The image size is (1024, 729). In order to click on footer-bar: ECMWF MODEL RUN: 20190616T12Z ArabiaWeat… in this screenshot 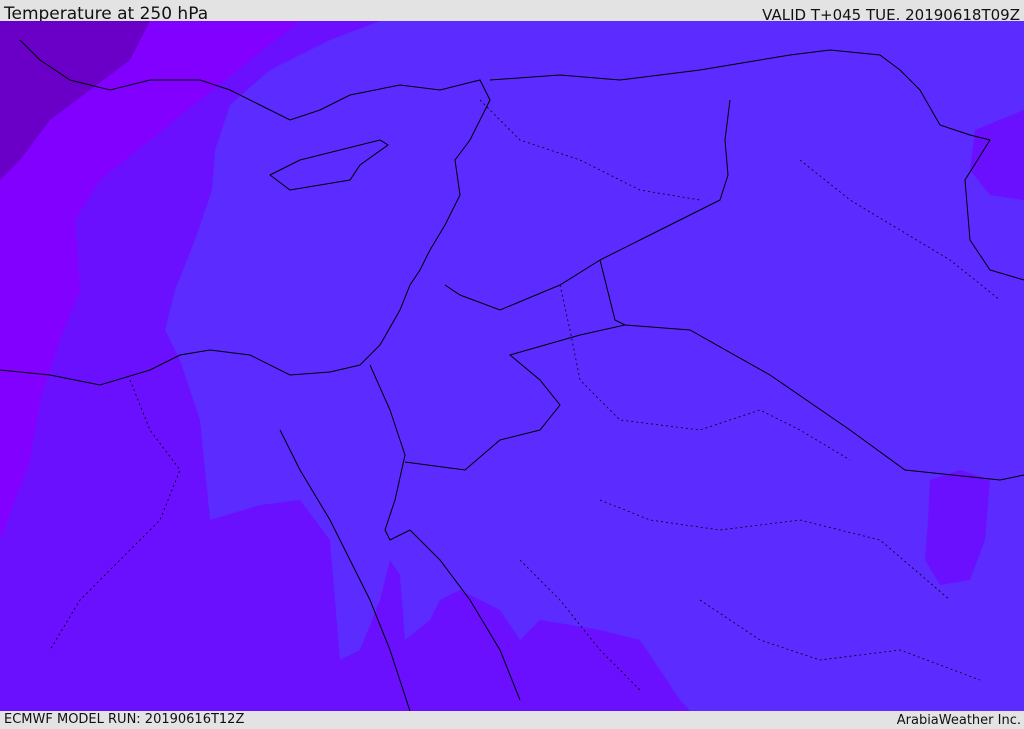, I will do `click(512, 720)`.